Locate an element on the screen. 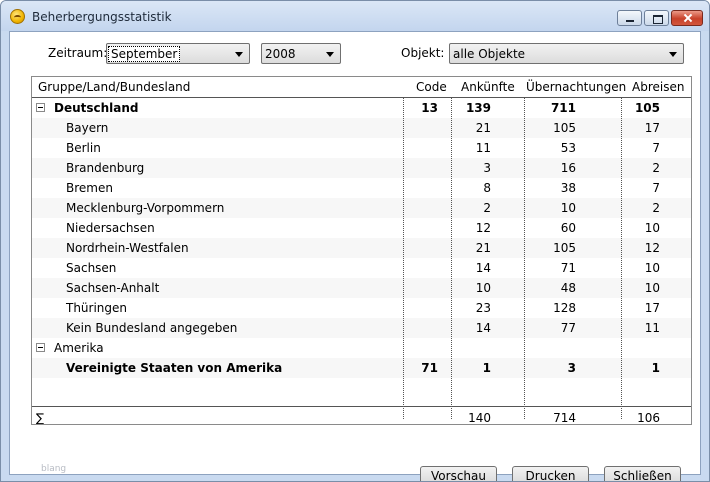  year-value: 2008 is located at coordinates (280, 54).